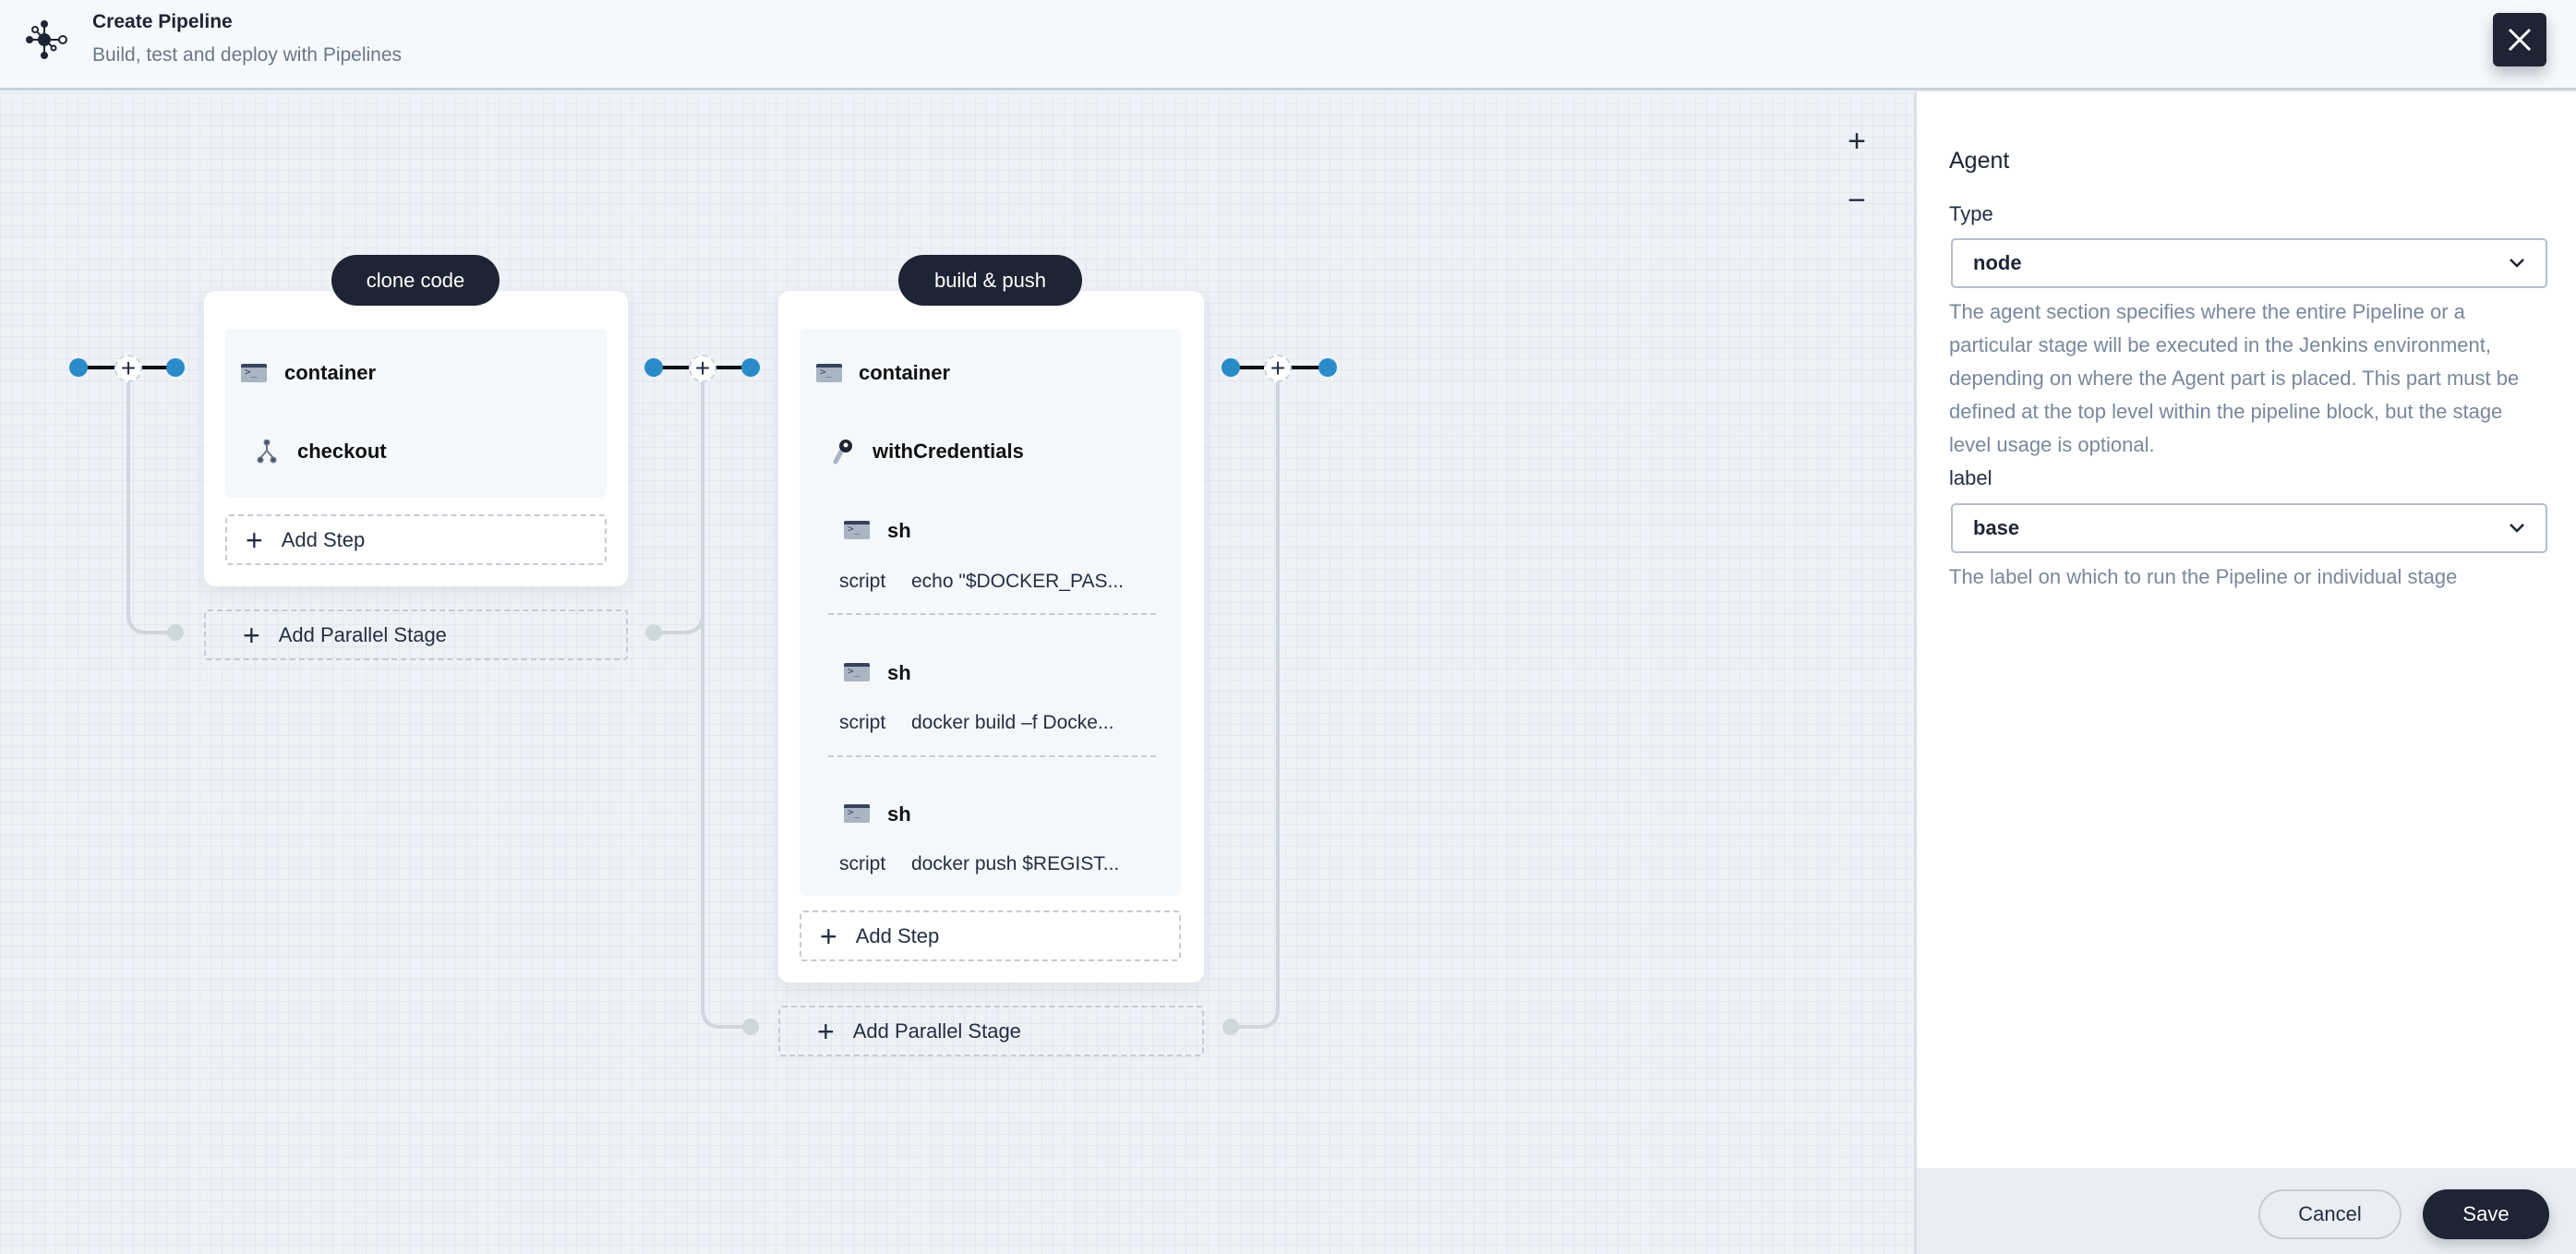 The width and height of the screenshot is (2576, 1254). What do you see at coordinates (842, 452) in the screenshot?
I see `key-icon` at bounding box center [842, 452].